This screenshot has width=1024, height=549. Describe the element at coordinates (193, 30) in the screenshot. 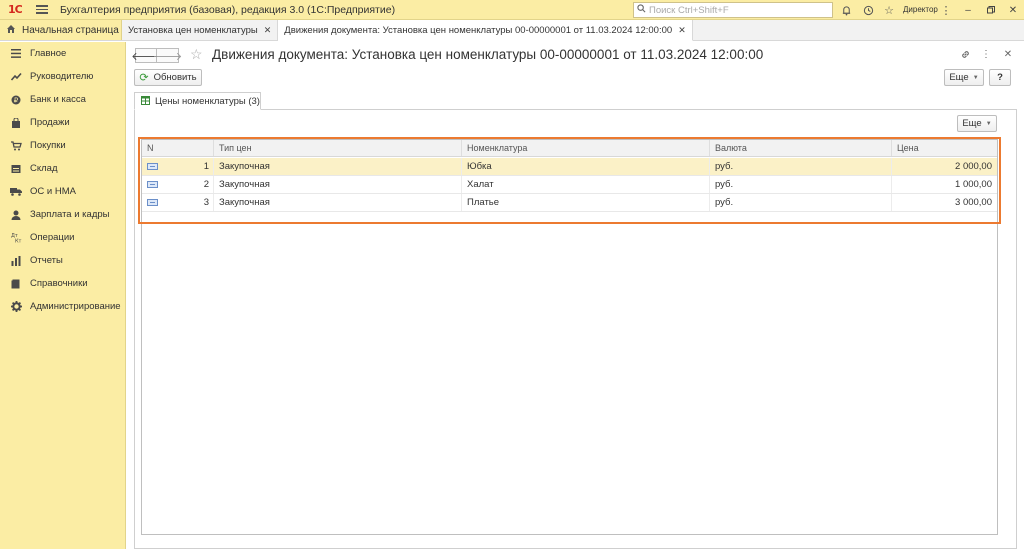

I see `tab-label: Установка цен номенклатуры` at that location.